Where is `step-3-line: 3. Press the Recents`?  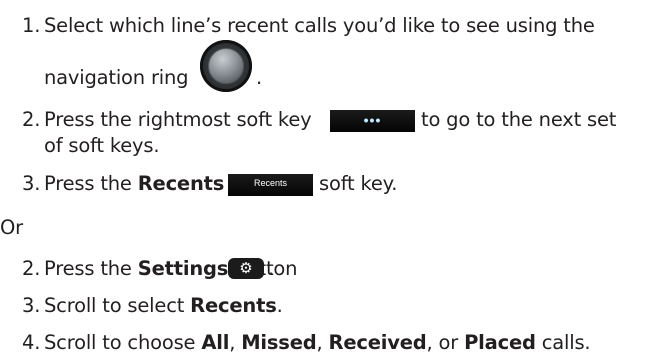 step-3-line: 3. Press the Recents is located at coordinates (123, 183).